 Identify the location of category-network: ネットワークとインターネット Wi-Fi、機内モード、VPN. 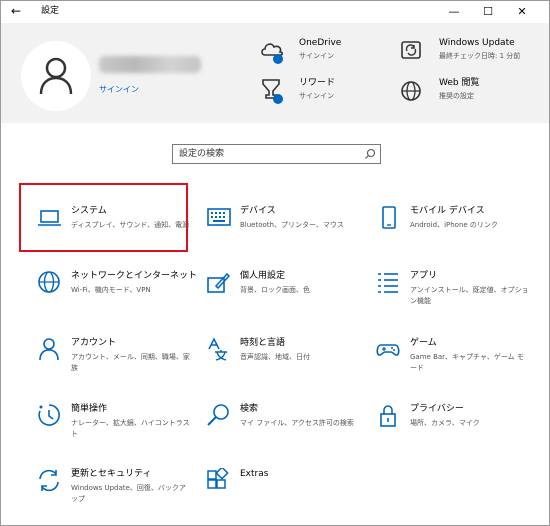
(122, 303).